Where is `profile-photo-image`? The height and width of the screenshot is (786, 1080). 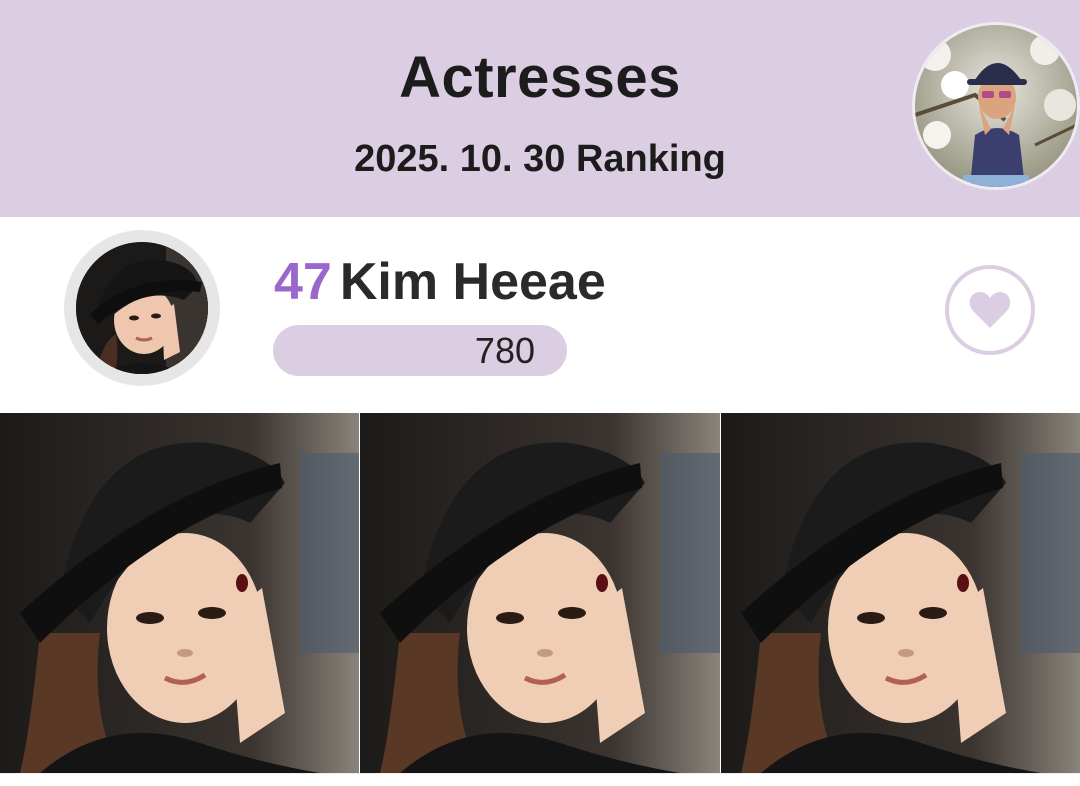
profile-photo-image is located at coordinates (142, 308).